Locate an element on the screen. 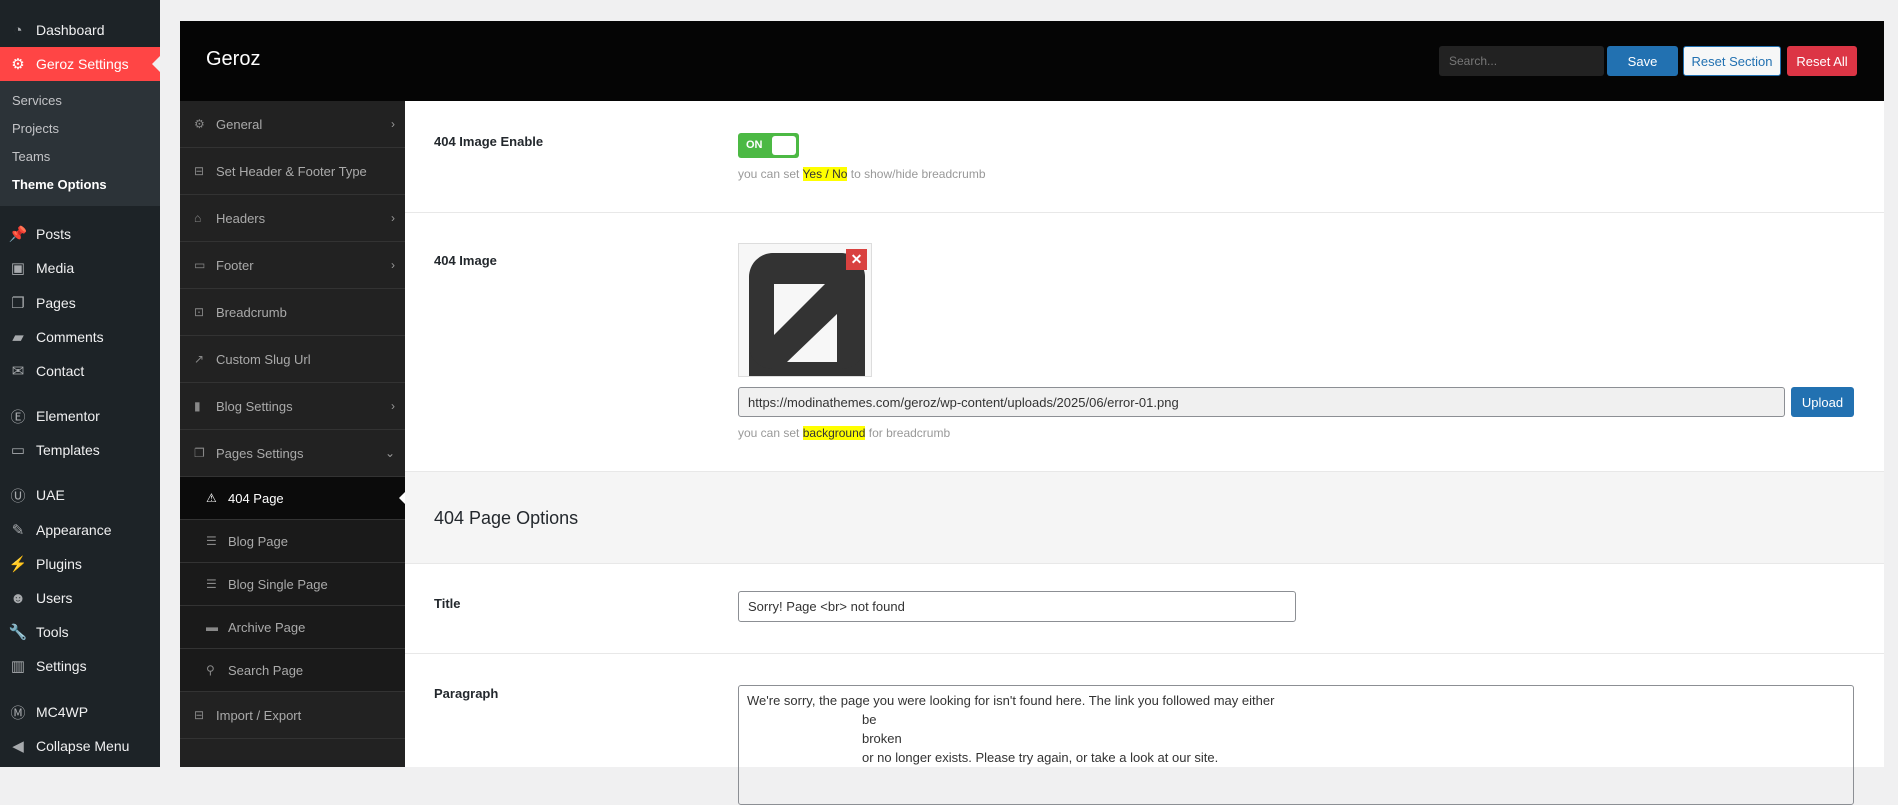 The width and height of the screenshot is (1898, 805). wp-menu-item-dashboard: ◔ Dashboard is located at coordinates (80, 30).